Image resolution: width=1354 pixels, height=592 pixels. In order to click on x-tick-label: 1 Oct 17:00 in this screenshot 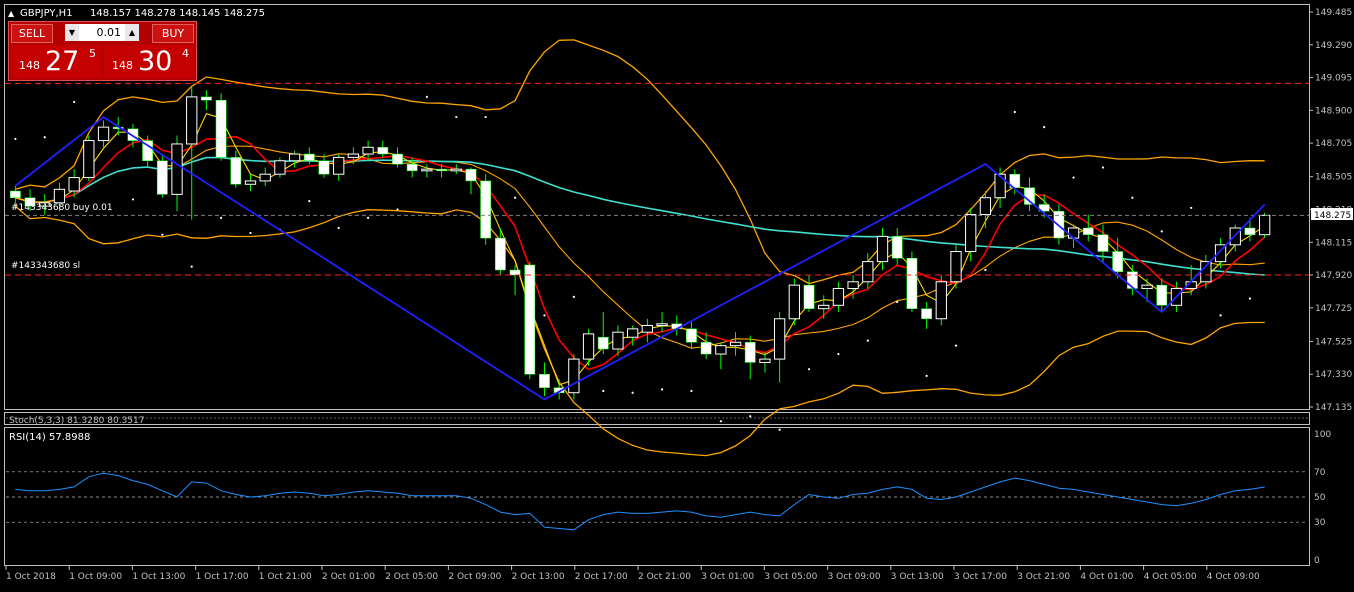, I will do `click(222, 577)`.